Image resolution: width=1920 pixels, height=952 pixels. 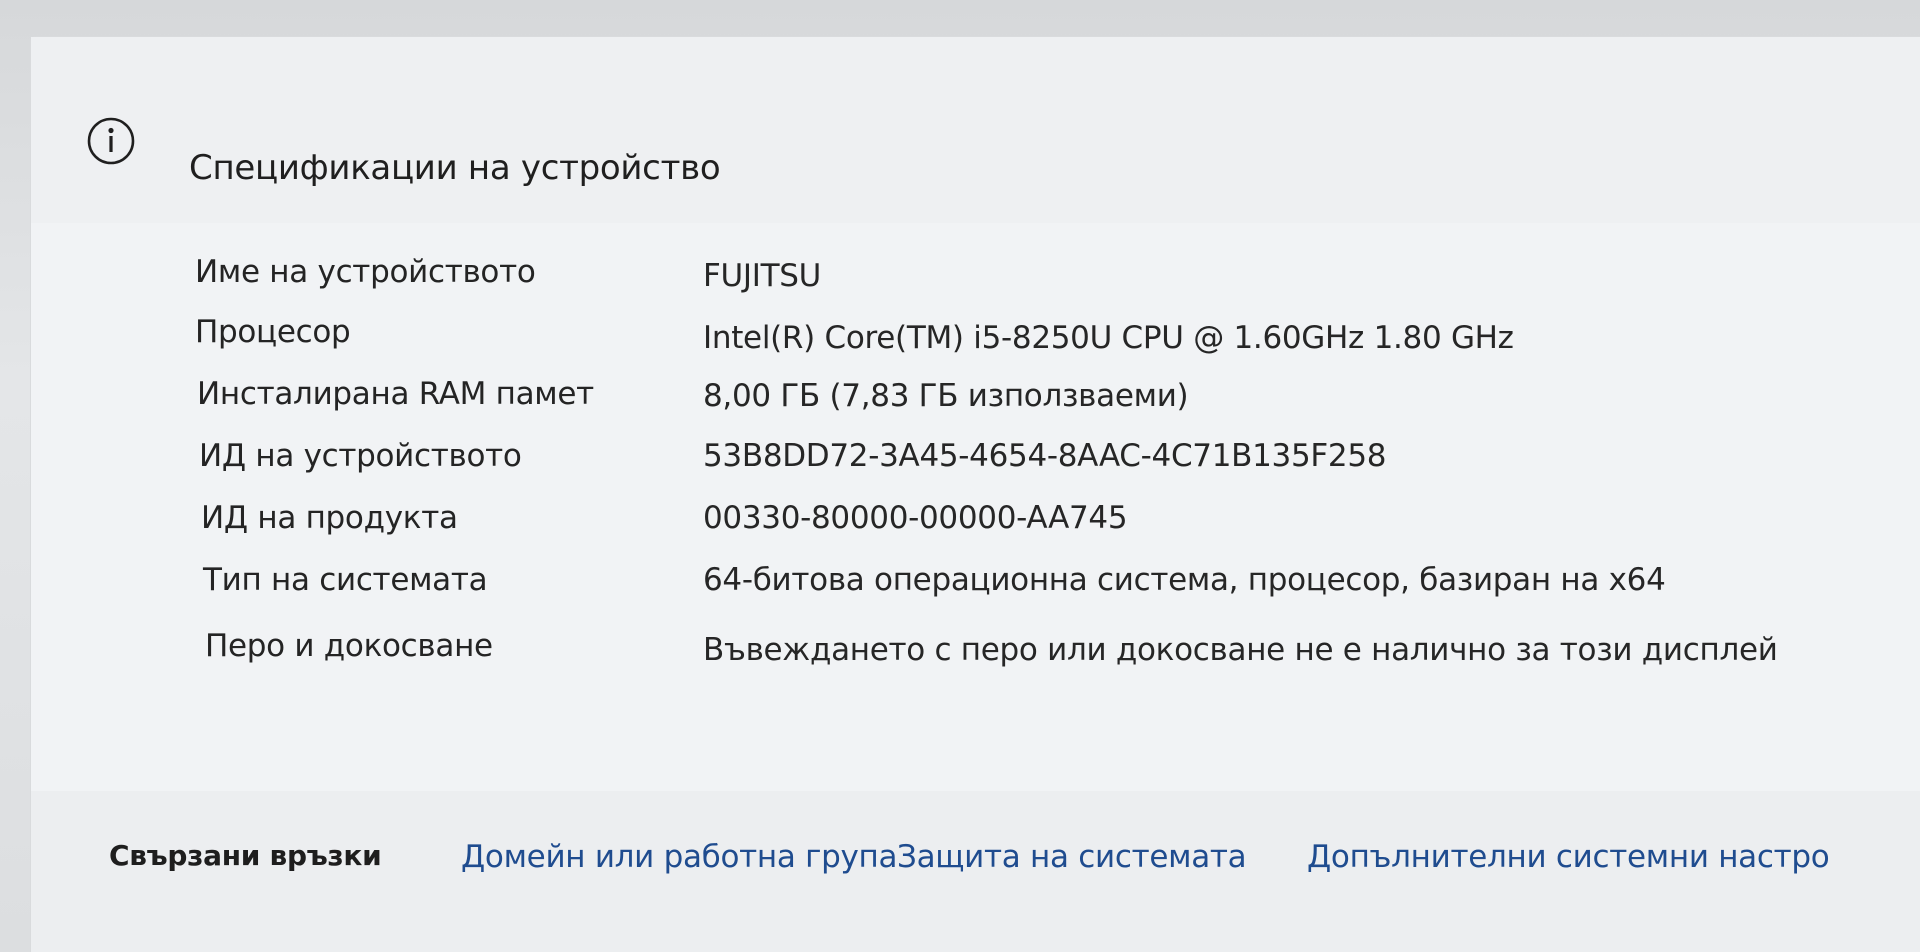 I want to click on spec-value: 8,00 ГБ (7,83 ГБ използваеми), so click(x=946, y=396).